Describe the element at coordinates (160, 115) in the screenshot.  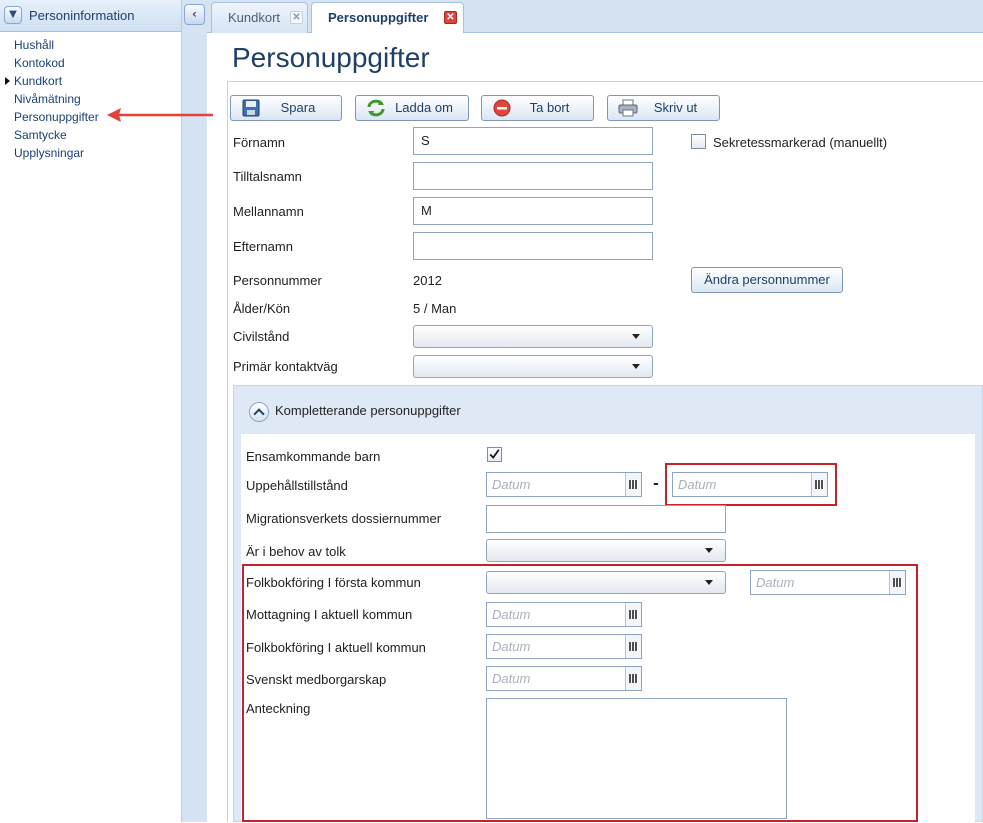
I see `annotation-arrow-icon` at that location.